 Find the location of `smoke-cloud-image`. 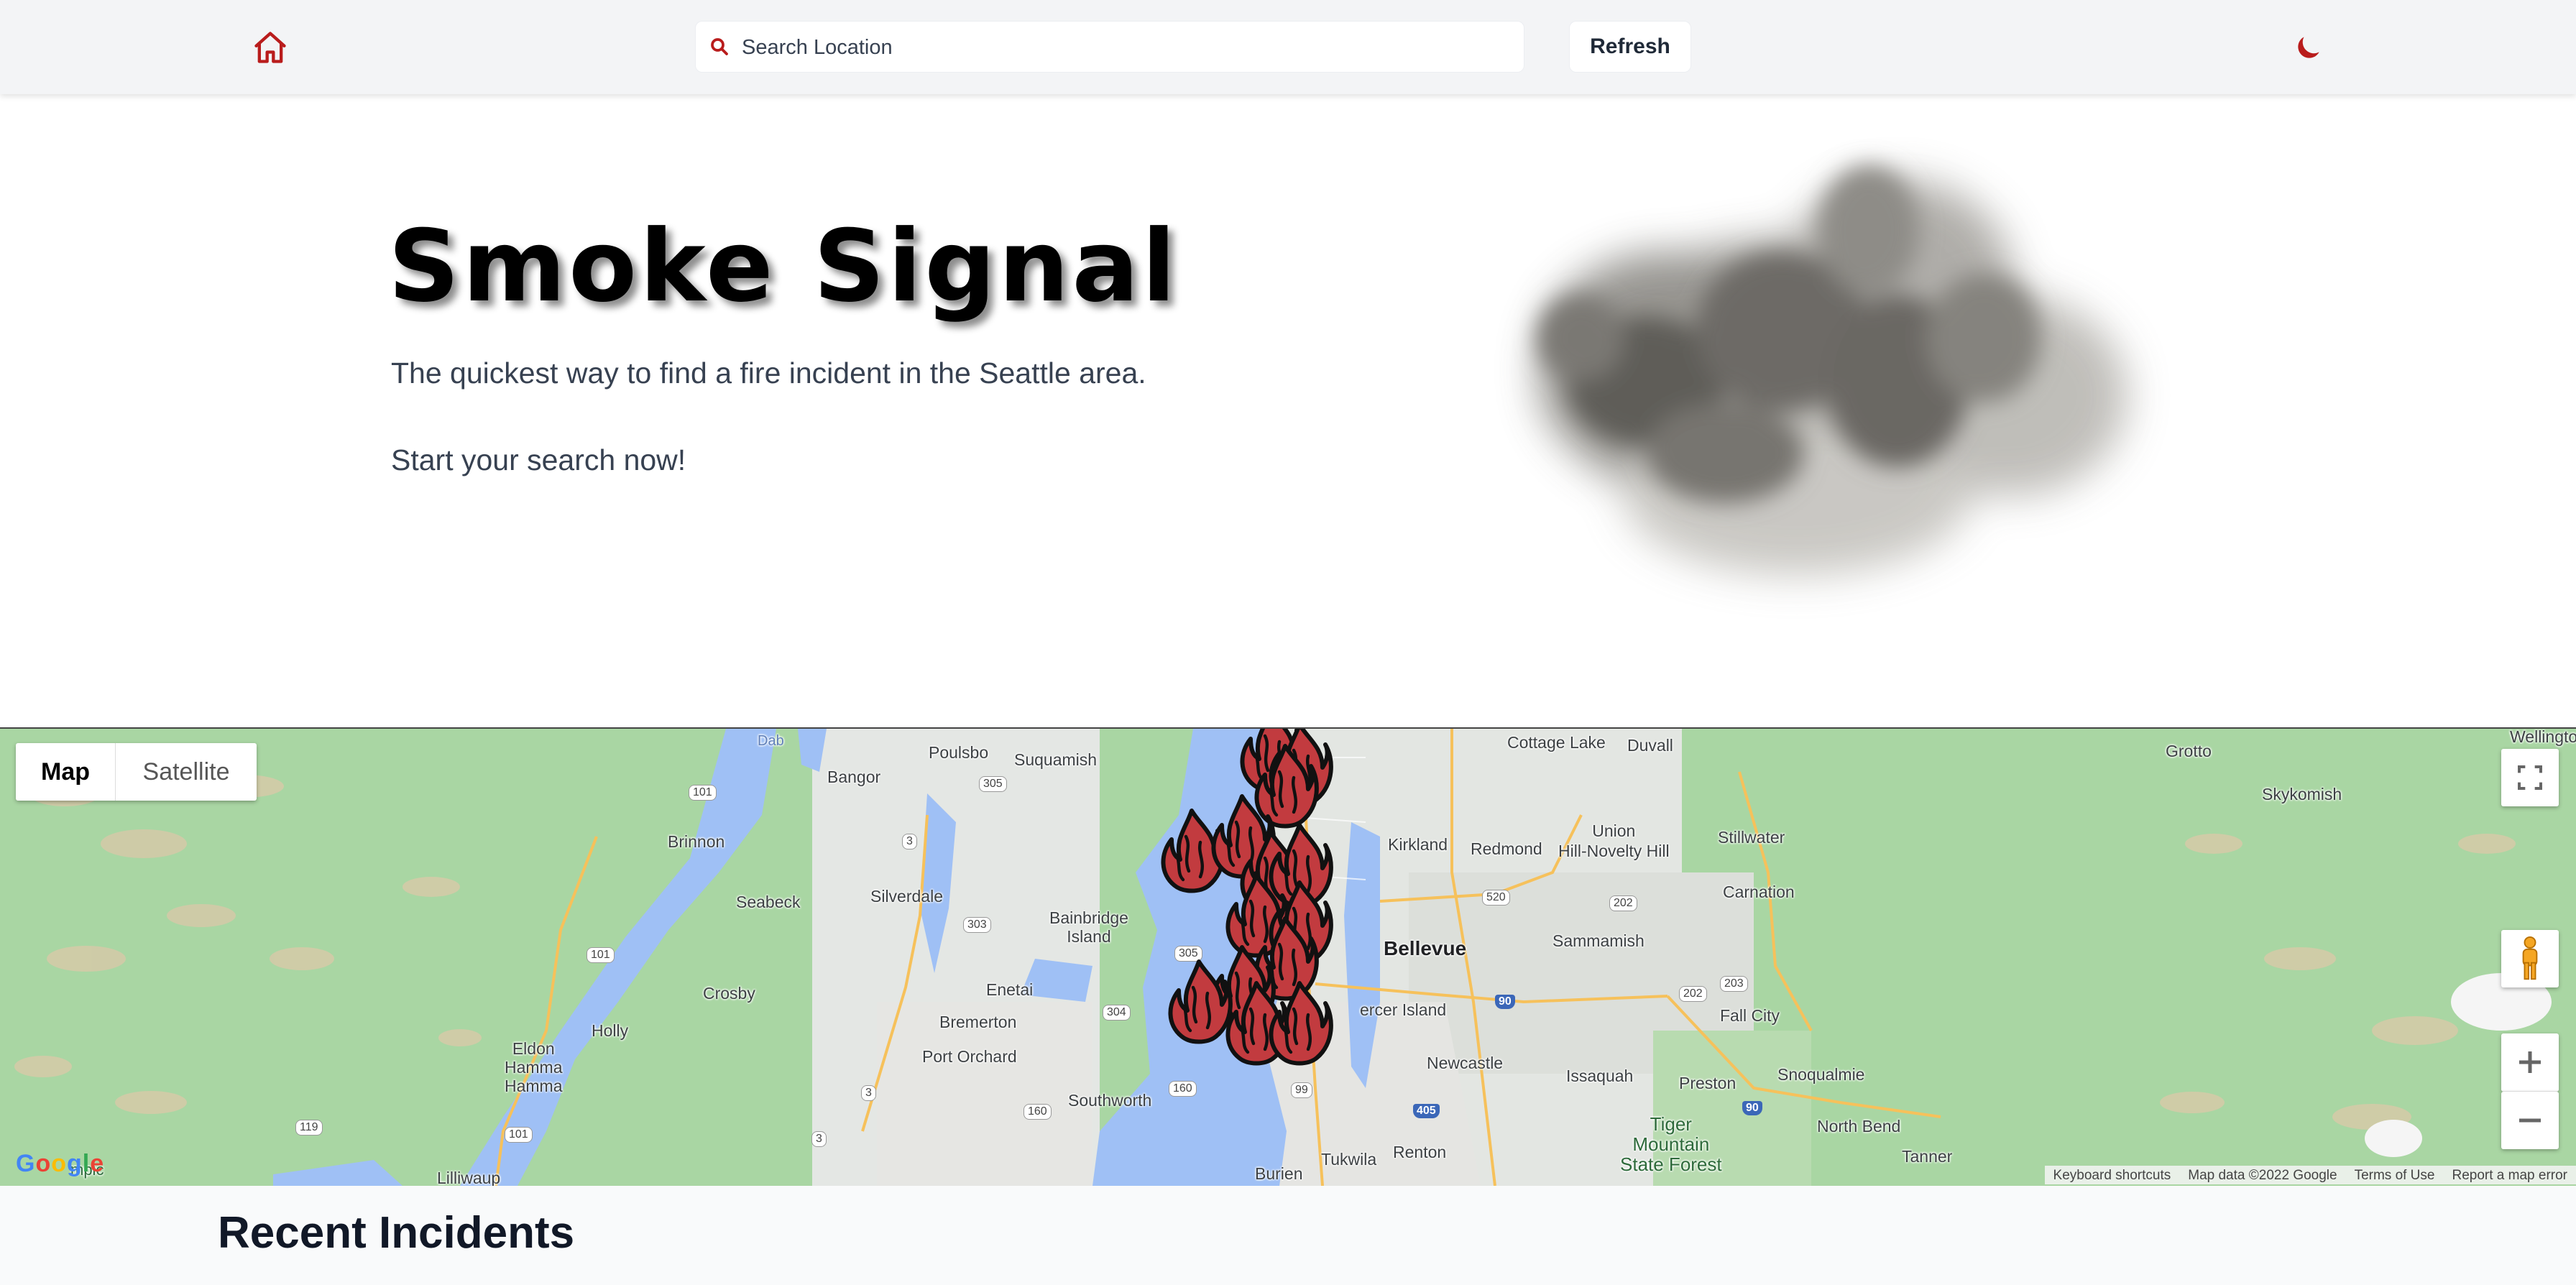

smoke-cloud-image is located at coordinates (1833, 370).